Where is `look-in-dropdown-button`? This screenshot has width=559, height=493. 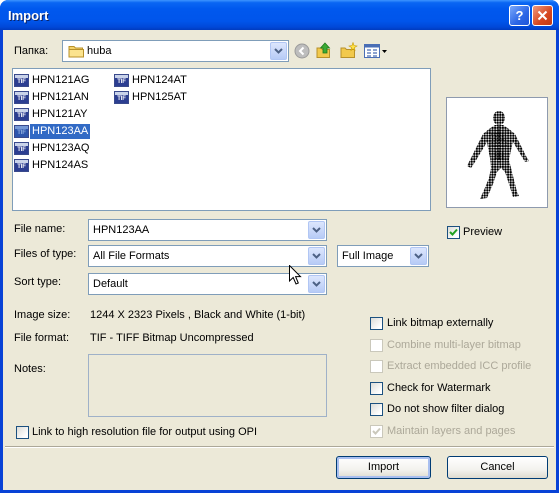
look-in-dropdown-button is located at coordinates (278, 51).